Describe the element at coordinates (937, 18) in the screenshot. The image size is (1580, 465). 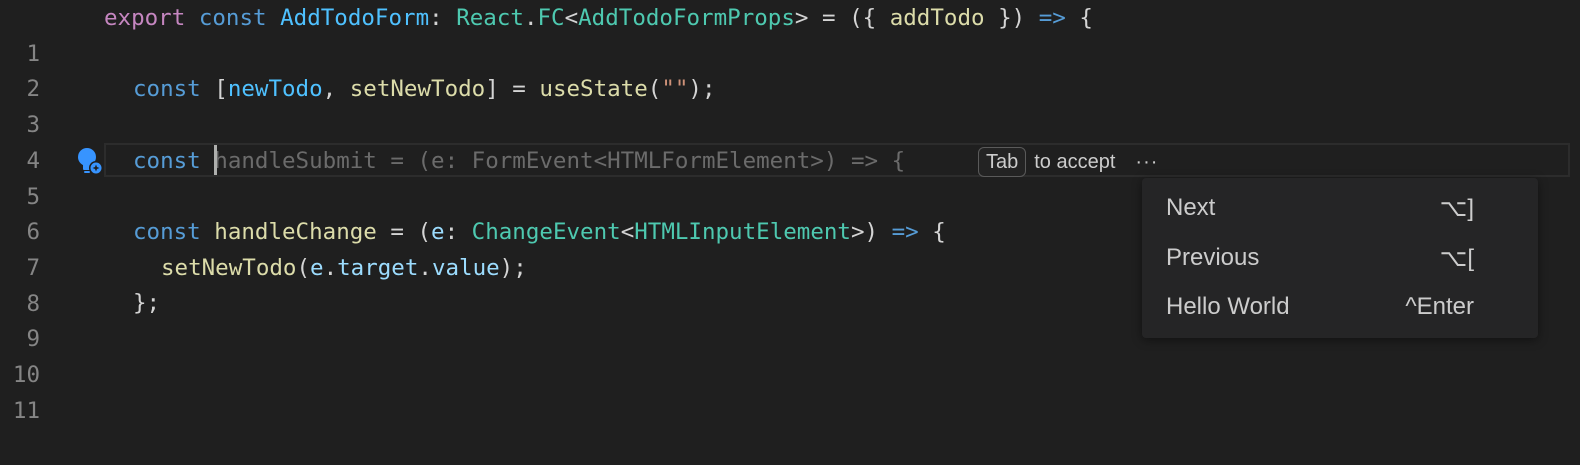
I see `token-parameter: addTodo` at that location.